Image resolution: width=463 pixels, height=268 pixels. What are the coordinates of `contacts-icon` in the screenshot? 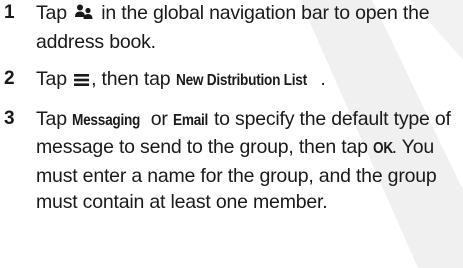 It's located at (84, 15).